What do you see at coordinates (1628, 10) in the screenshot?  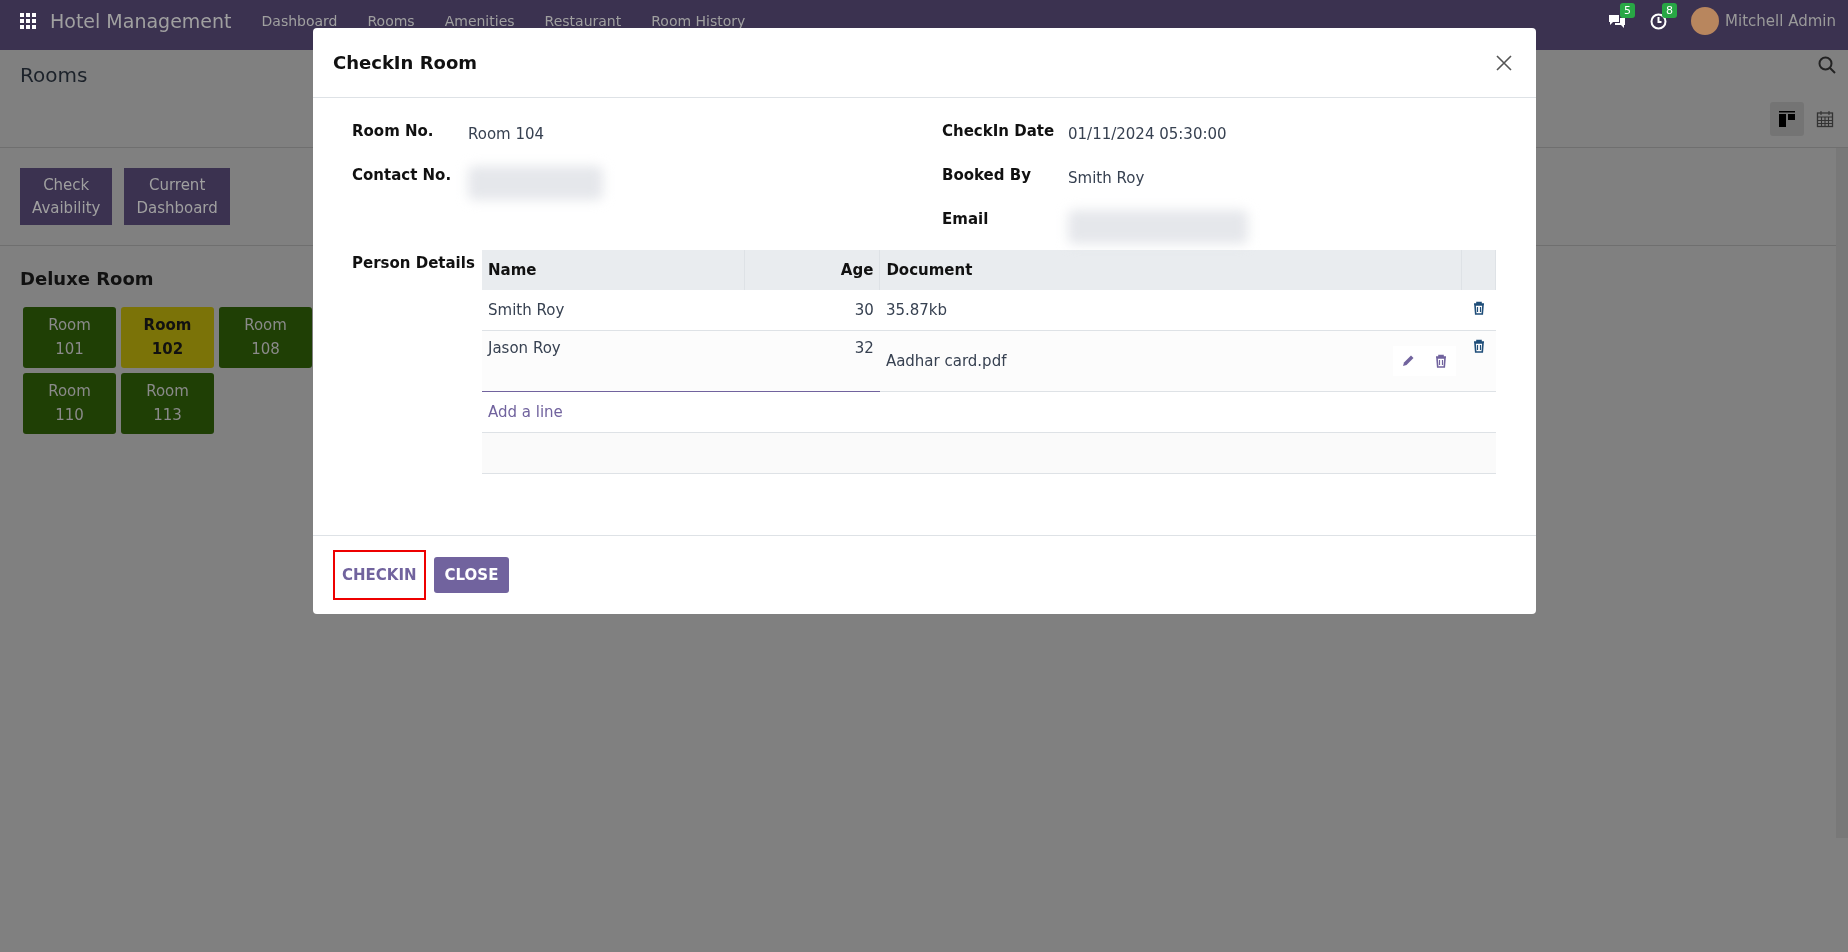 I see `message-count: 5` at bounding box center [1628, 10].